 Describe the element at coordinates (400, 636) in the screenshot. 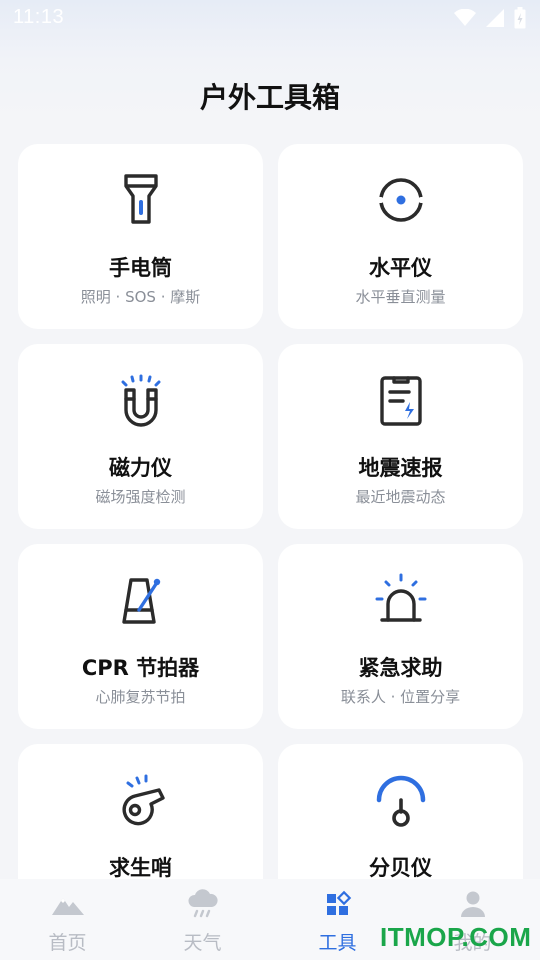

I see `tool-card-emergency: 紧急求助 联系人 · 位置分享` at that location.